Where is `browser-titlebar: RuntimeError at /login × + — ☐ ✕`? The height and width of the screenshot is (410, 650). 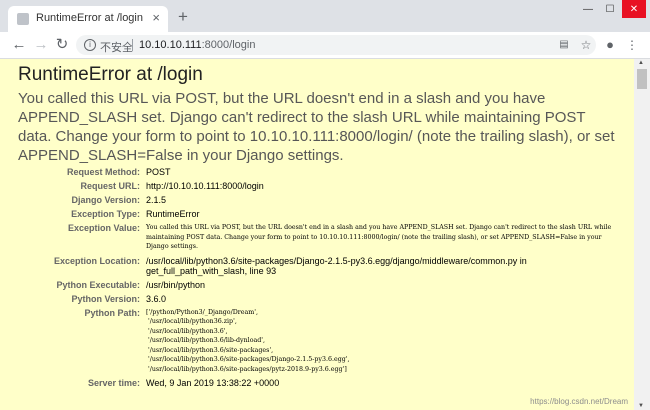
browser-titlebar: RuntimeError at /login × + — ☐ ✕ is located at coordinates (325, 16).